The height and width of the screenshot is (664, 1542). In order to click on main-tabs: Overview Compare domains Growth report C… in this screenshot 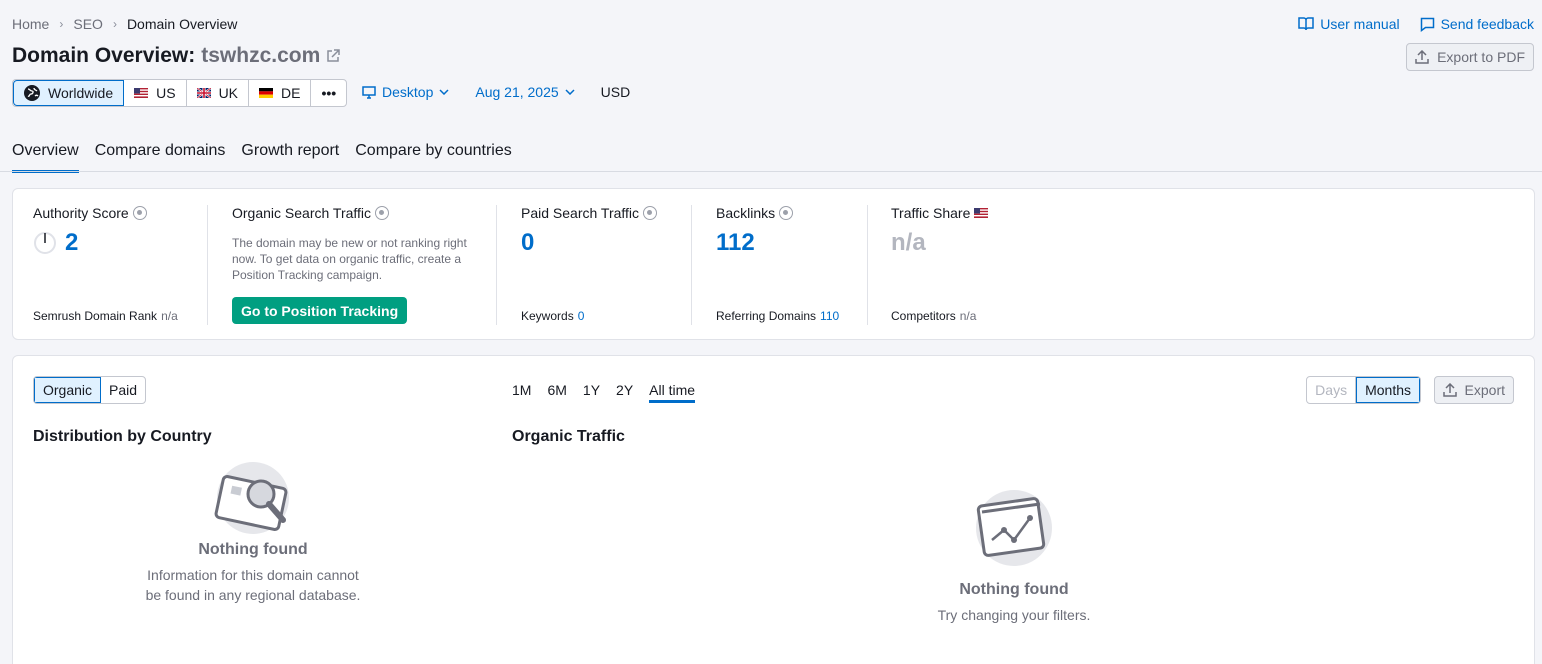, I will do `click(262, 157)`.